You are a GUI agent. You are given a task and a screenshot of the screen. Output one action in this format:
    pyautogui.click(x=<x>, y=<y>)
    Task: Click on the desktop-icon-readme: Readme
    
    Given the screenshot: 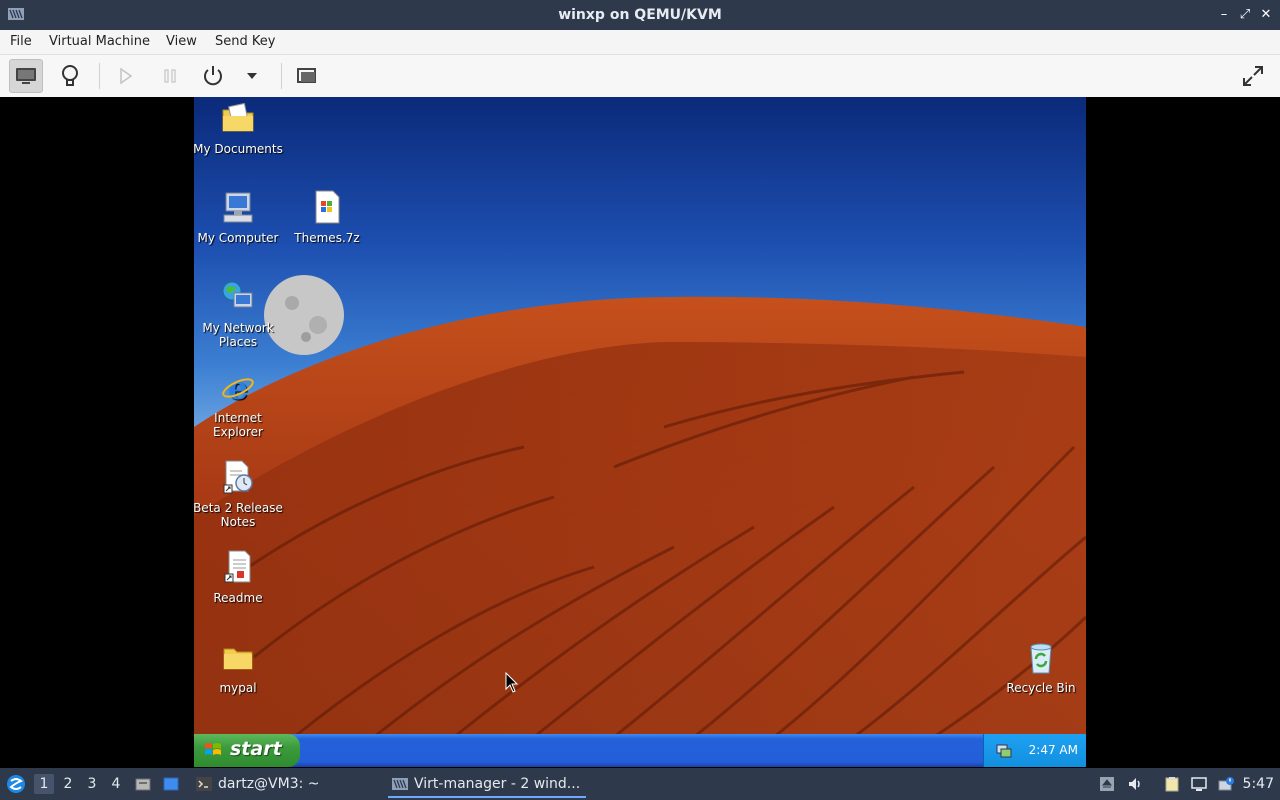 What is the action you would take?
    pyautogui.click(x=238, y=577)
    